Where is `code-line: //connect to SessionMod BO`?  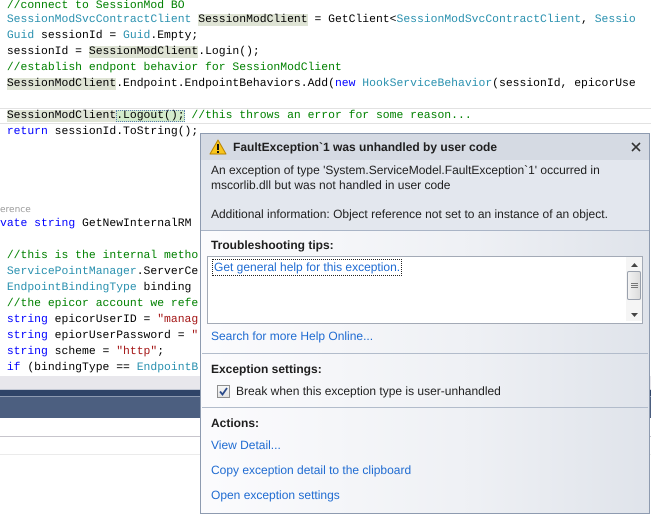
code-line: //connect to SessionMod BO is located at coordinates (95, 6).